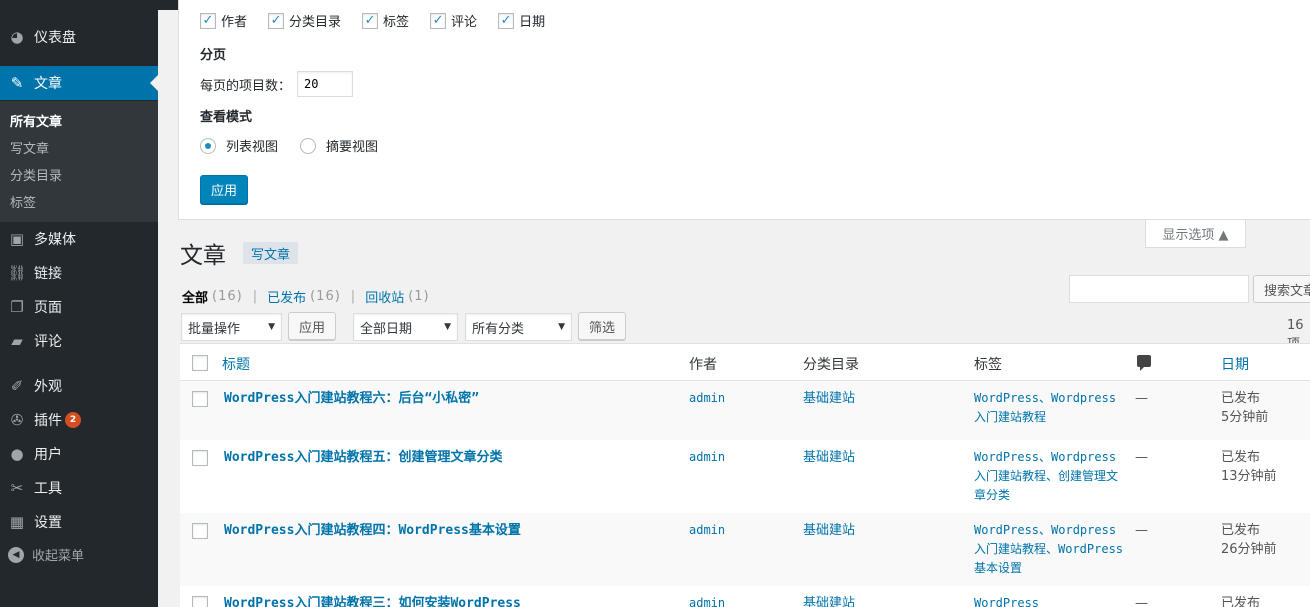  I want to click on pagination-title: 分页, so click(213, 55).